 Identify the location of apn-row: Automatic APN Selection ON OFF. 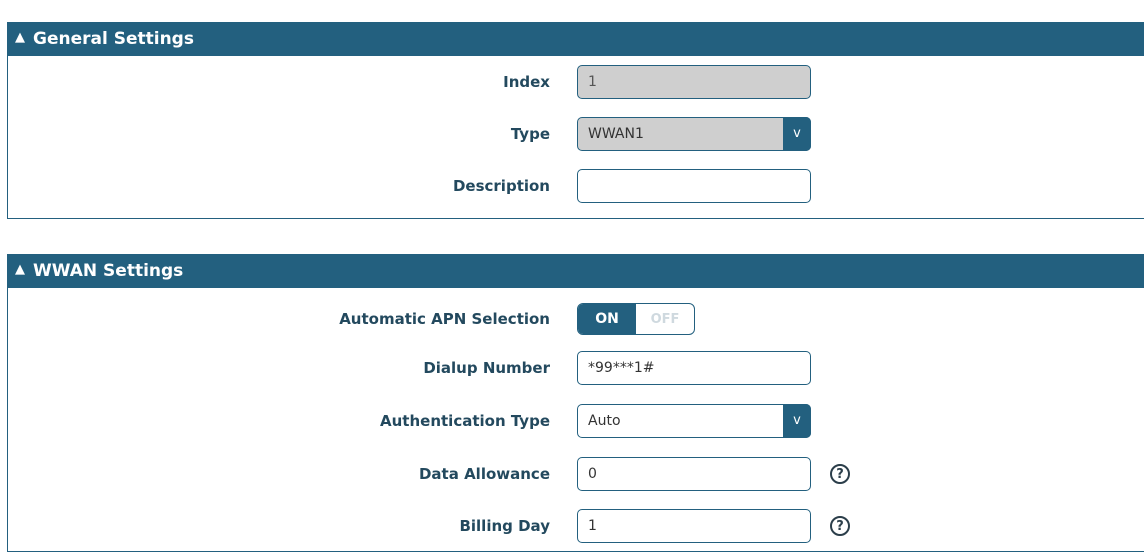
(576, 319).